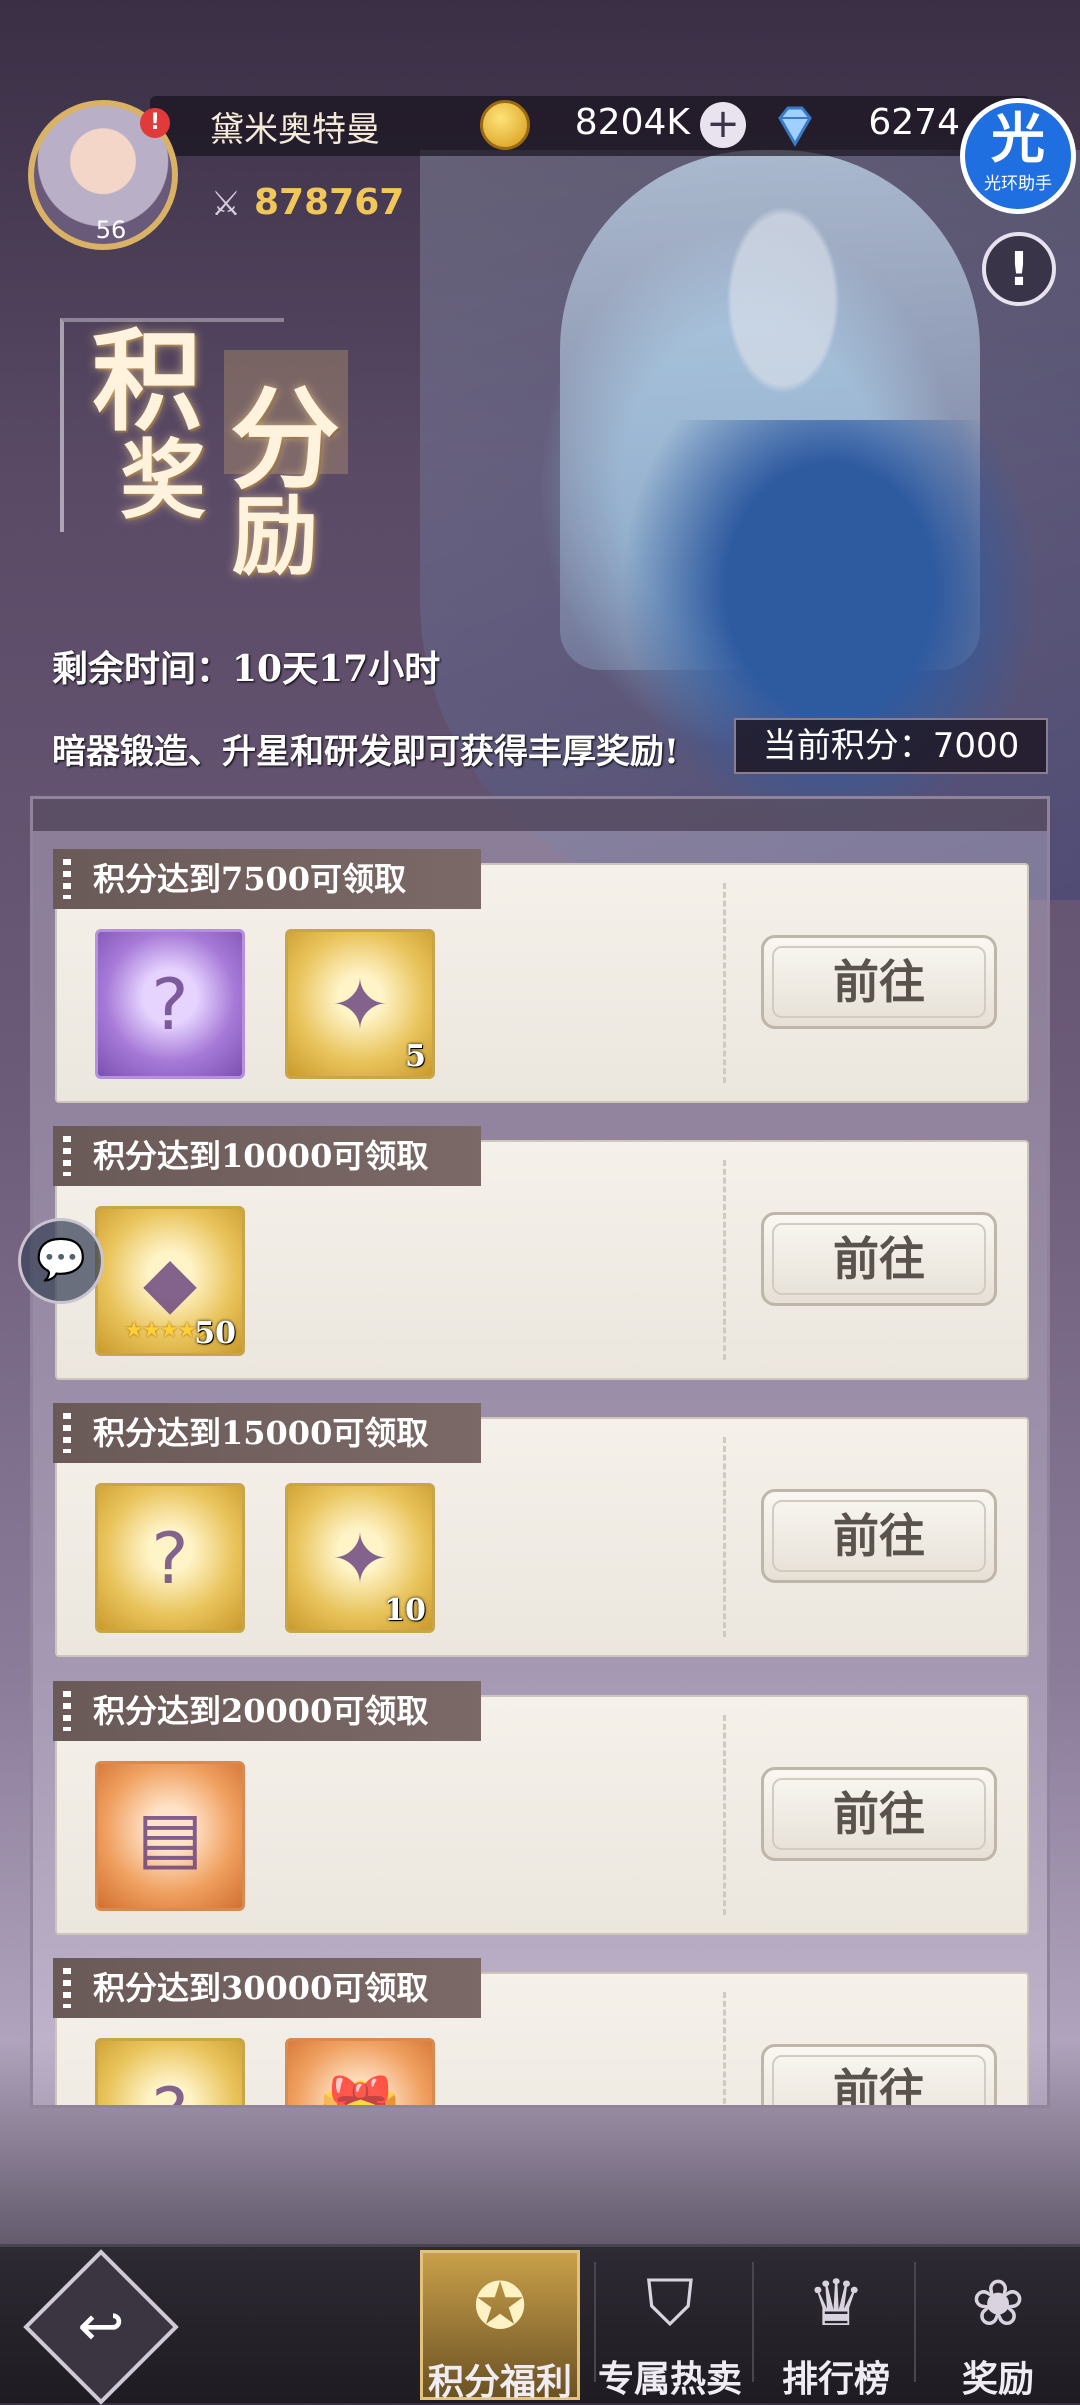 This screenshot has height=2405, width=1080. What do you see at coordinates (540, 815) in the screenshot?
I see `list-header` at bounding box center [540, 815].